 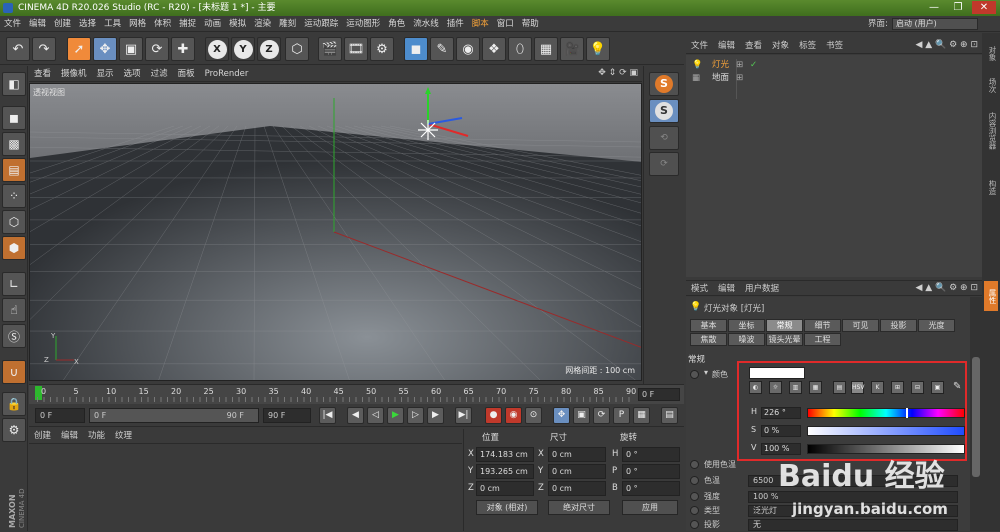 What do you see at coordinates (618, 73) in the screenshot?
I see `viewport-nav-icons: ✥ ⇕ ⟳ ▣` at bounding box center [618, 73].